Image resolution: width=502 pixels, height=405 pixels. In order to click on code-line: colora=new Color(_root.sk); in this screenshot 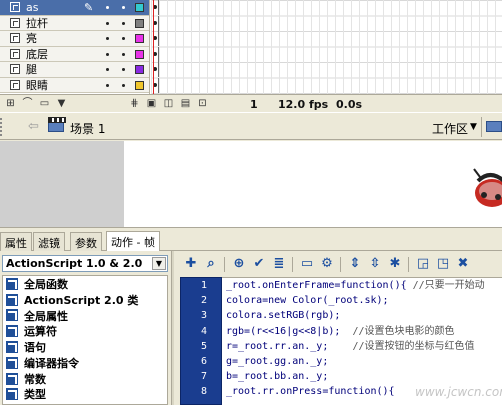, I will do `click(362, 300)`.